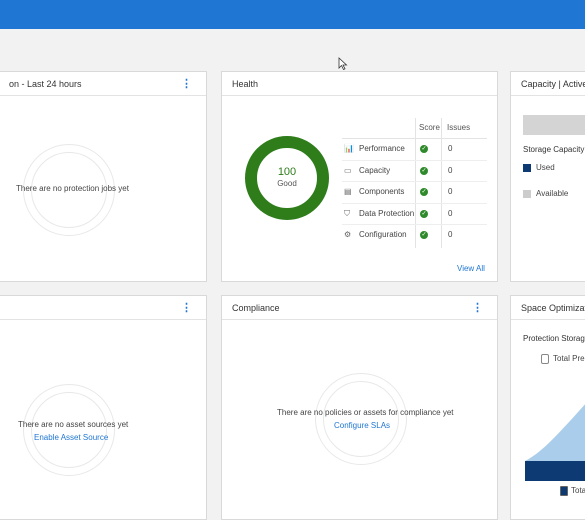 The height and width of the screenshot is (520, 585). Describe the element at coordinates (414, 149) in the screenshot. I see `health-row: 📊 Performance ✓ 0` at that location.